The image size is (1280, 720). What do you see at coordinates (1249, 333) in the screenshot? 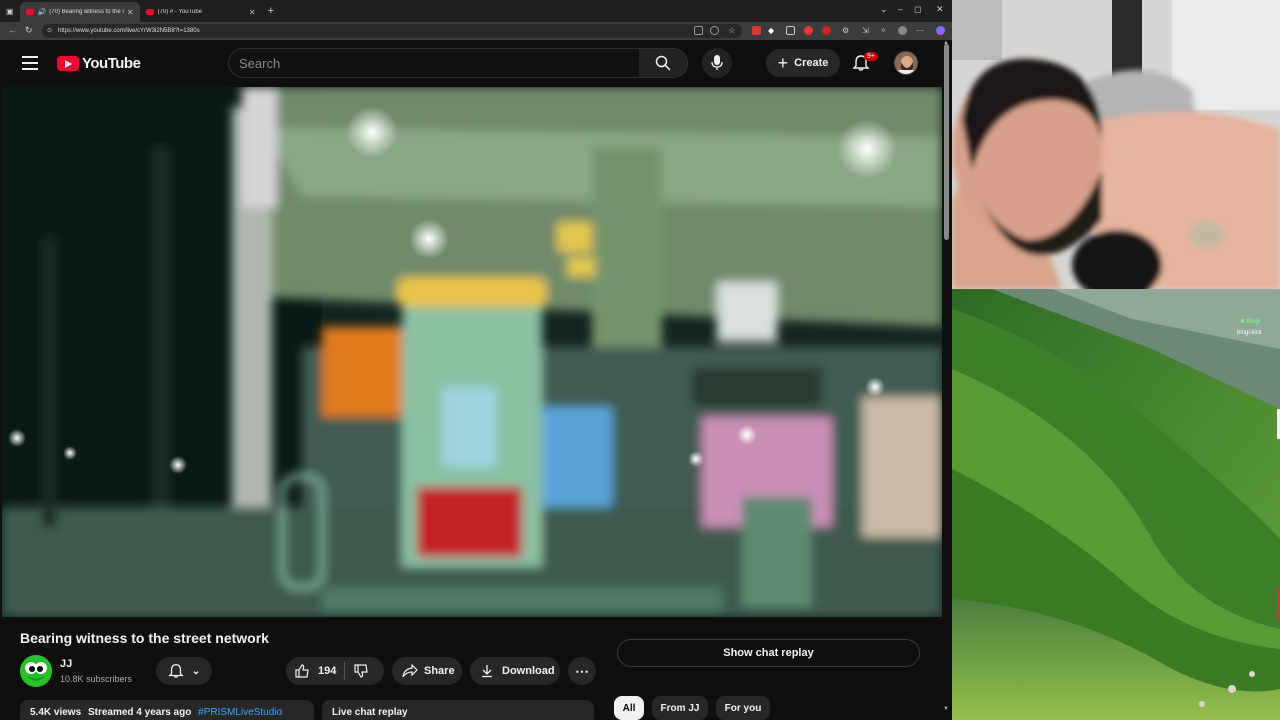
I see `stream-username: bingi.kick` at bounding box center [1249, 333].